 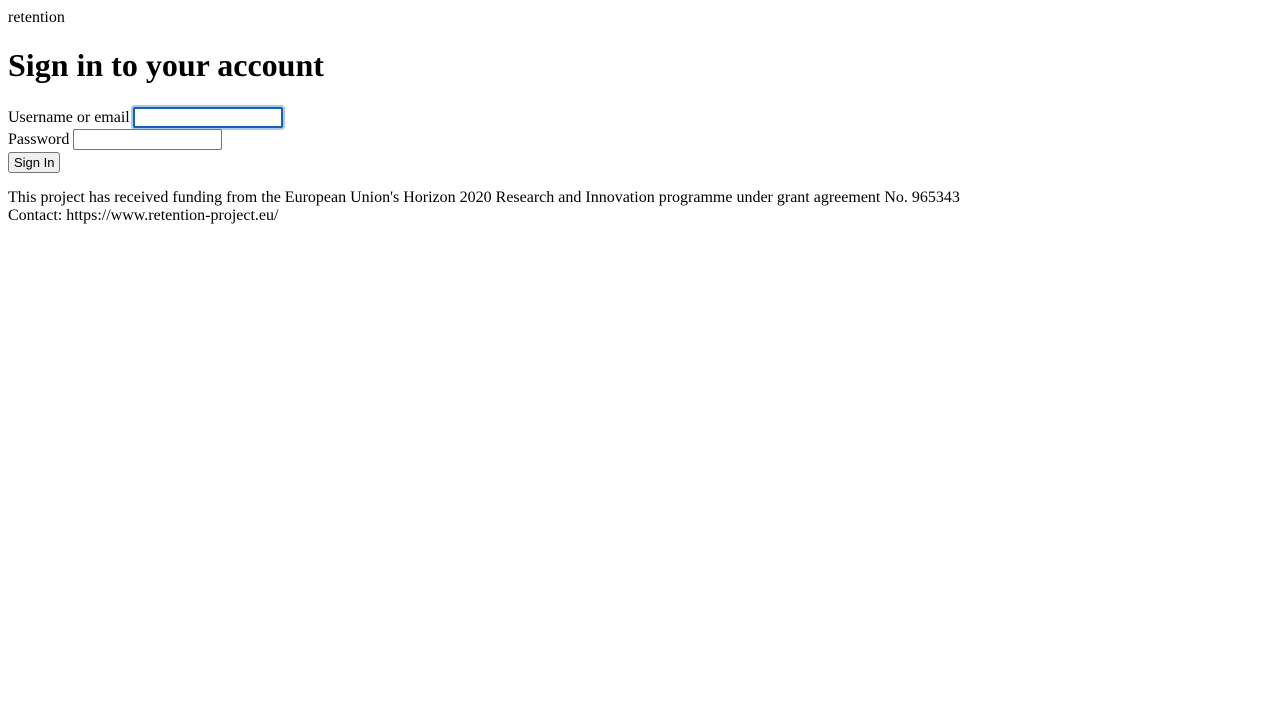 I want to click on username-input, so click(x=207, y=117).